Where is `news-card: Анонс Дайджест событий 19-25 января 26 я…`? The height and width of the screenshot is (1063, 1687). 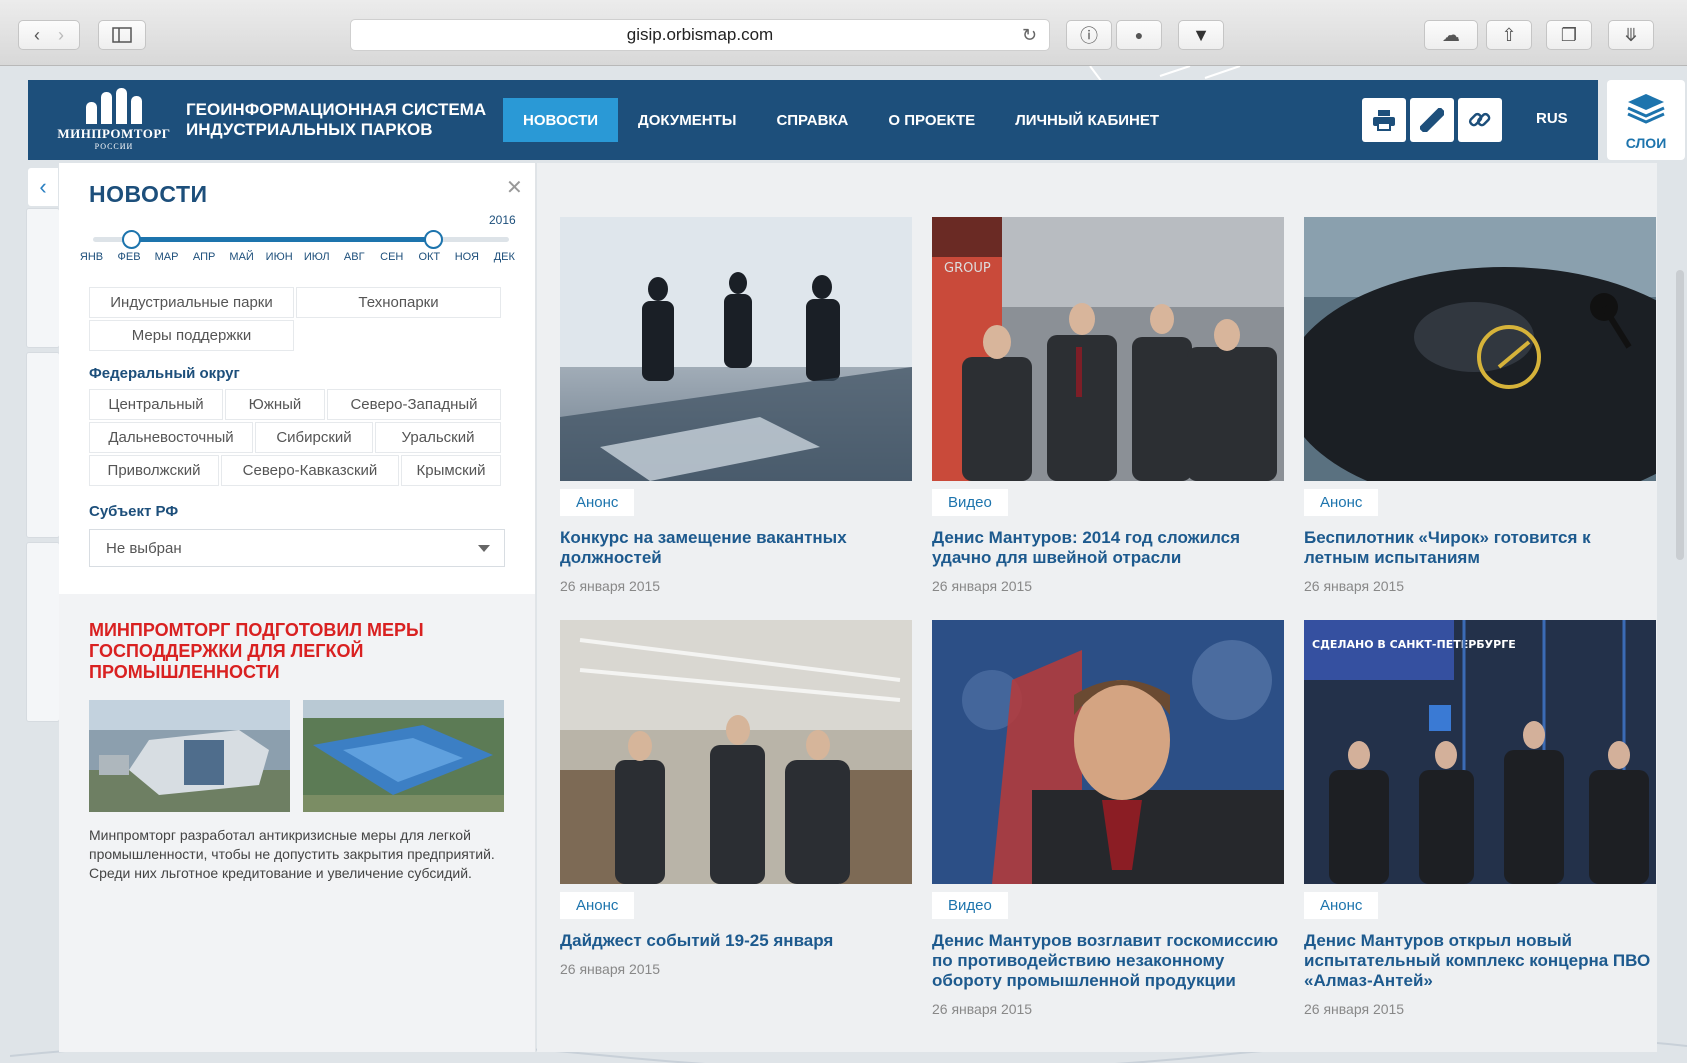 news-card: Анонс Дайджест событий 19-25 января 26 я… is located at coordinates (736, 798).